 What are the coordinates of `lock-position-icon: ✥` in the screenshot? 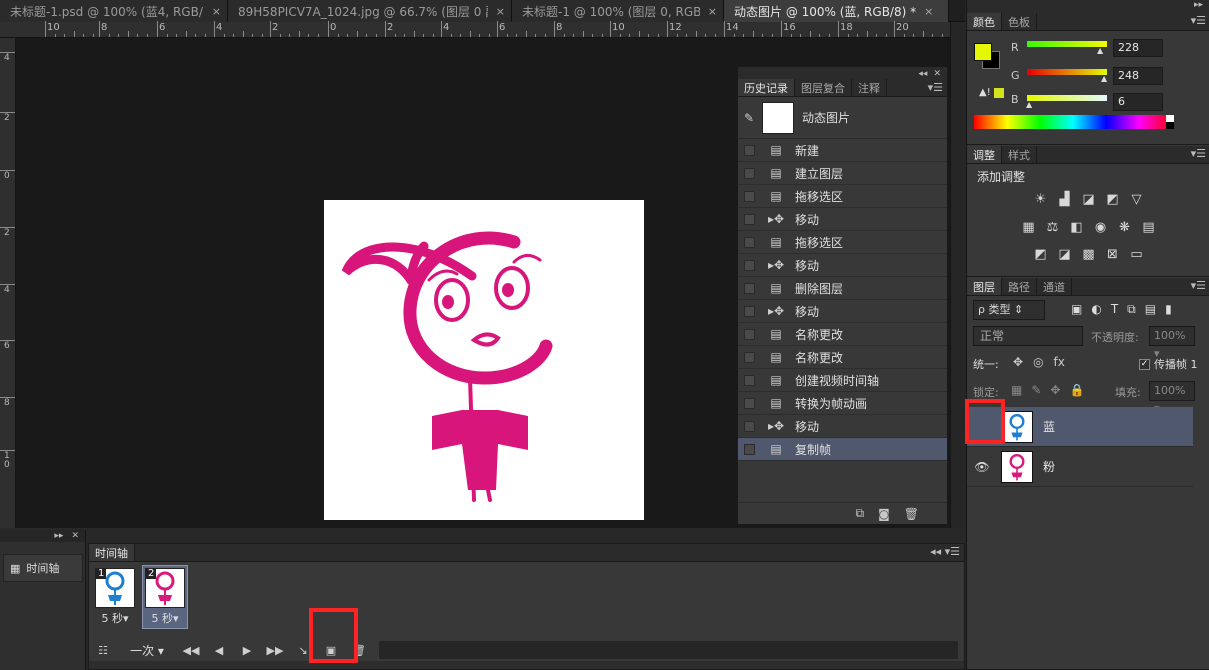 It's located at (1055, 390).